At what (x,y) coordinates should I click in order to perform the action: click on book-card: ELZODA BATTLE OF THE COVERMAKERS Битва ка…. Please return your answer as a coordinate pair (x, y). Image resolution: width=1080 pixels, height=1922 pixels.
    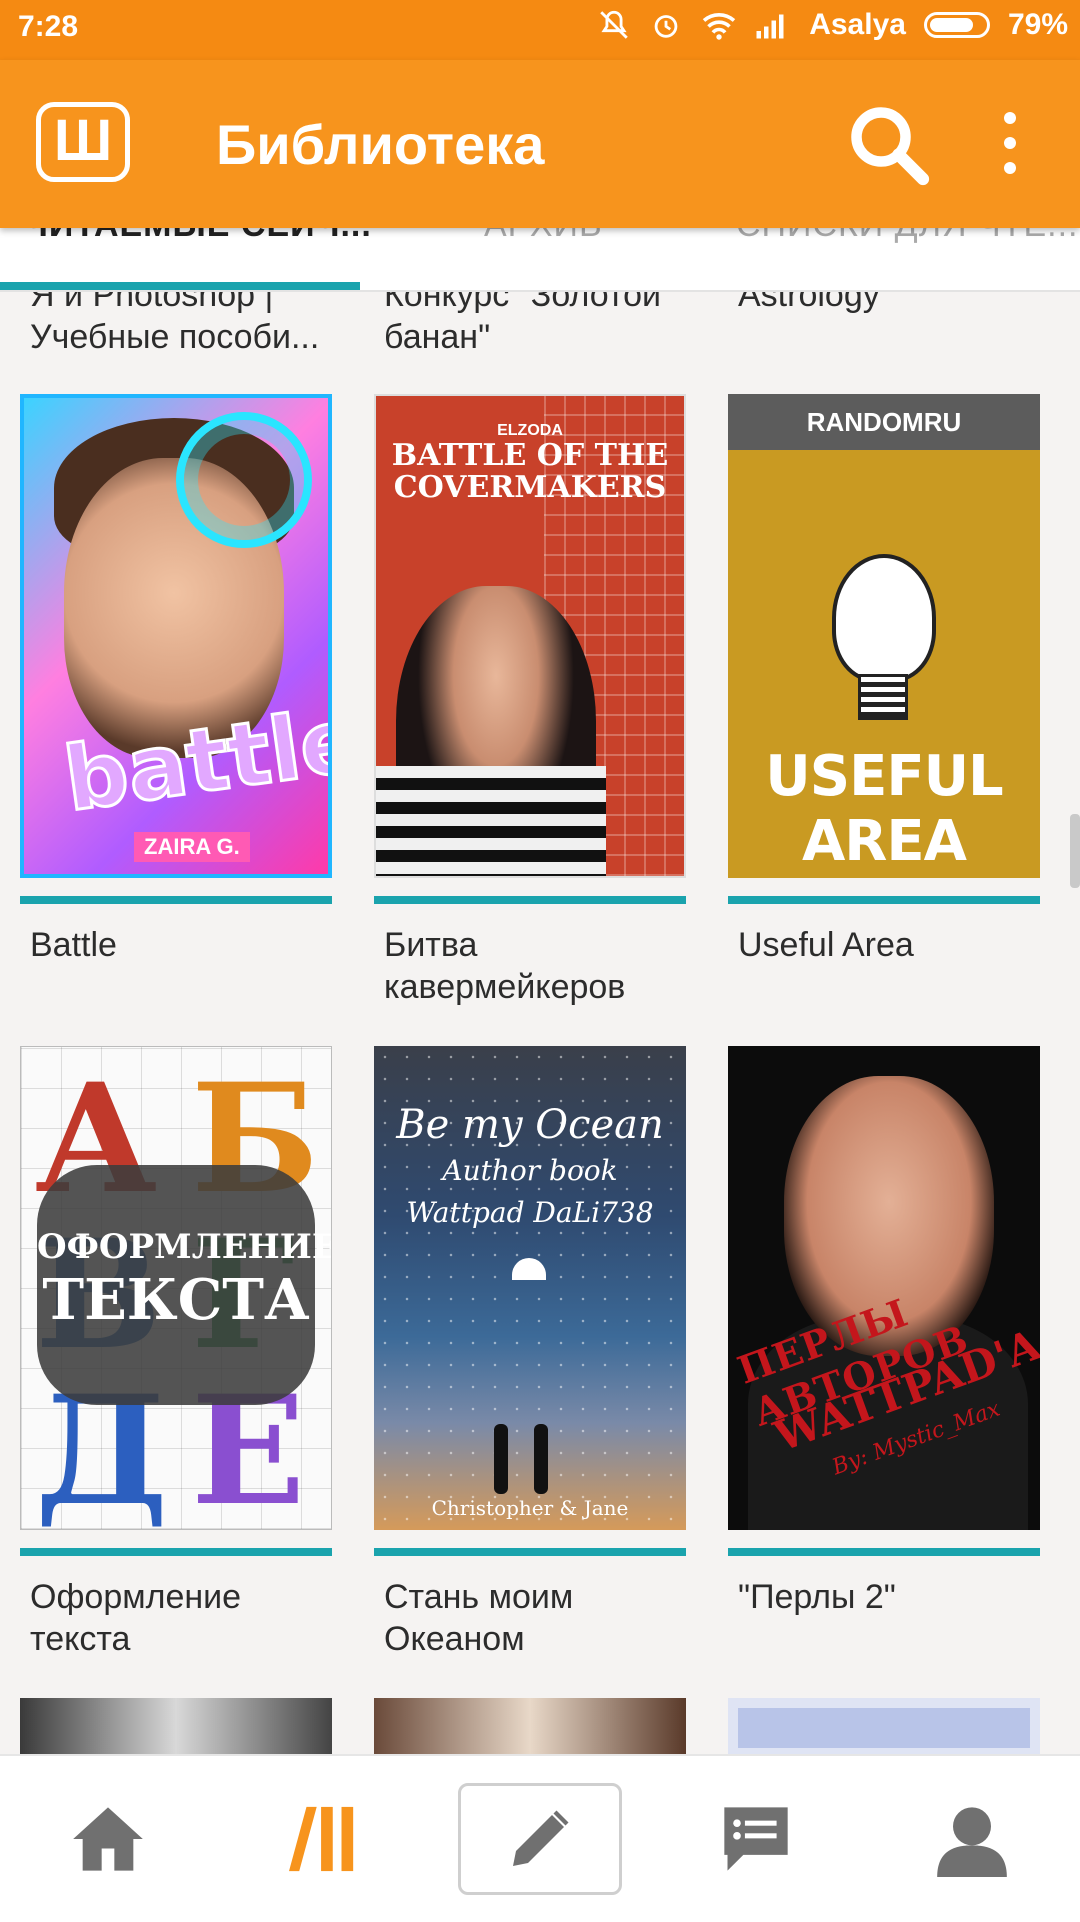
    Looking at the image, I should click on (530, 701).